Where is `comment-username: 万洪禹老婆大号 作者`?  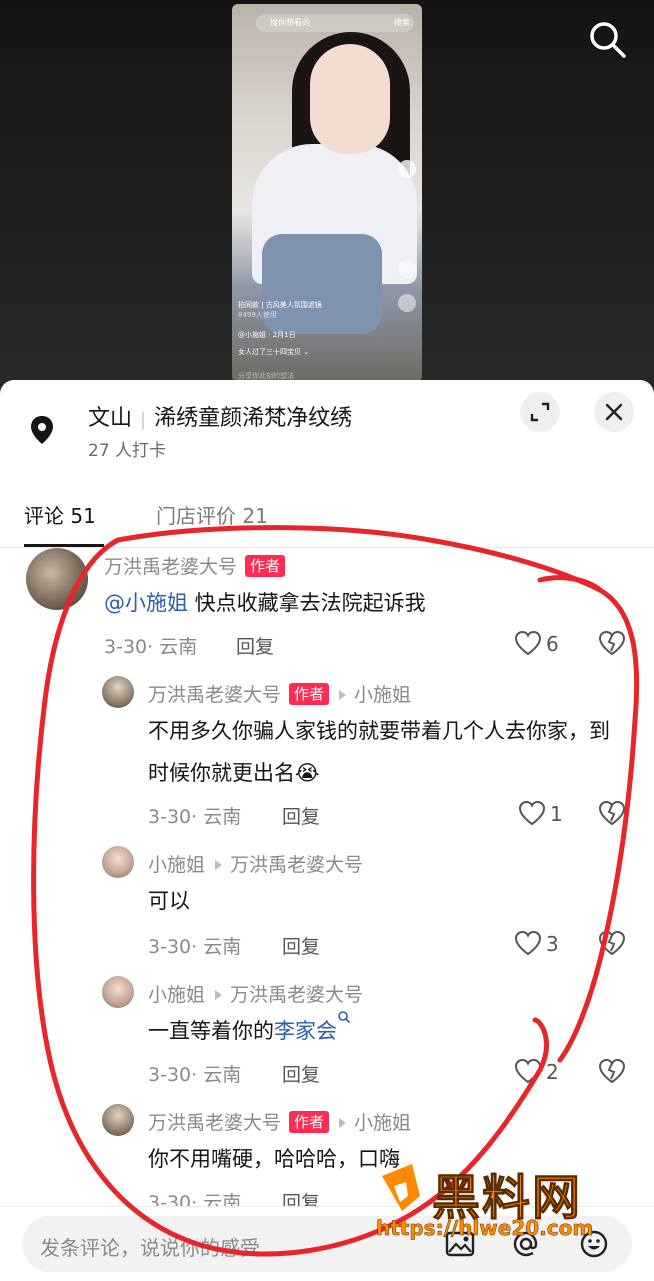
comment-username: 万洪禹老婆大号 作者 is located at coordinates (195, 565).